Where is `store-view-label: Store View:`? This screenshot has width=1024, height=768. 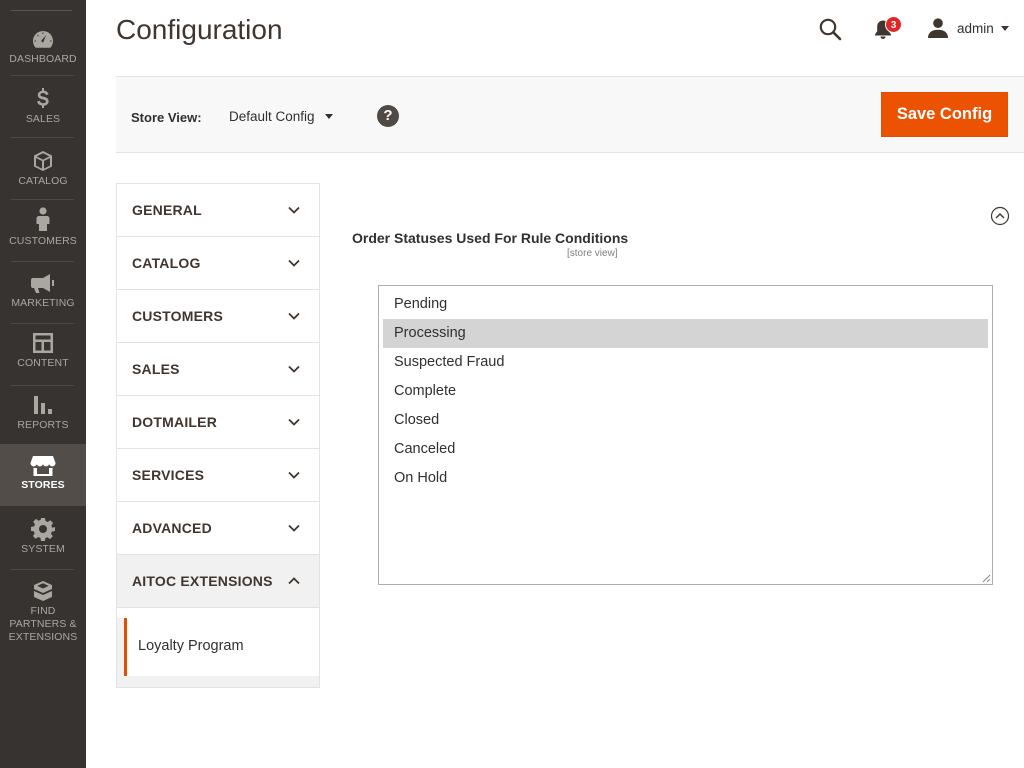
store-view-label: Store View: is located at coordinates (166, 117).